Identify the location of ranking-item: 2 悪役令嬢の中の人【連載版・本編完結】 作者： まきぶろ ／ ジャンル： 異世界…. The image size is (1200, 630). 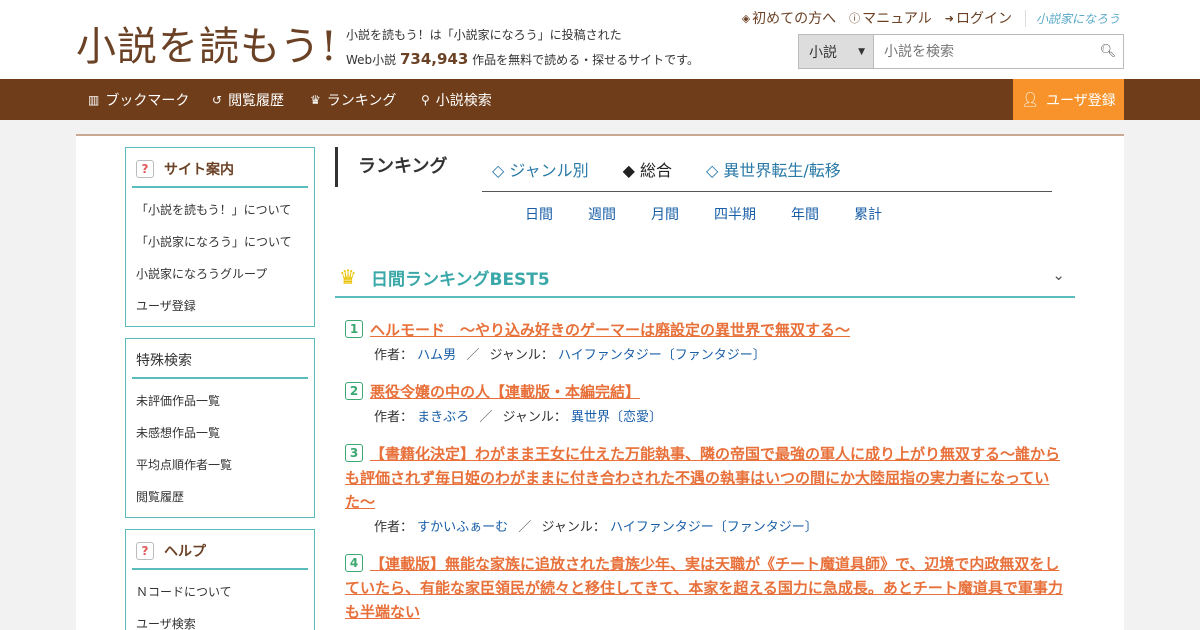
(706, 402).